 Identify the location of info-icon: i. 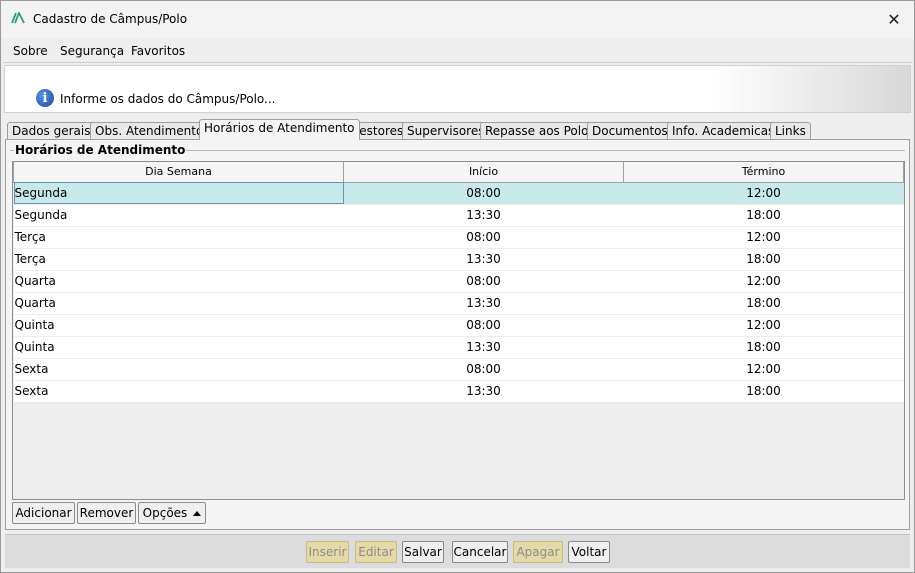
(45, 98).